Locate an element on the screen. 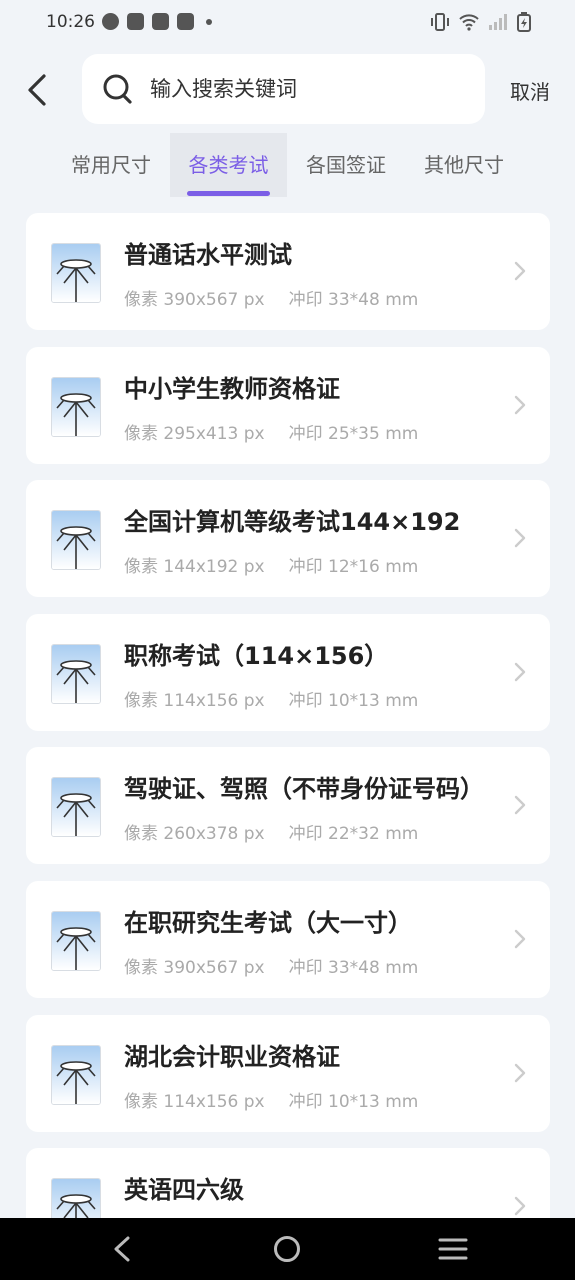 The image size is (575, 1280). item-title: 职称考试（114×156） is located at coordinates (256, 656).